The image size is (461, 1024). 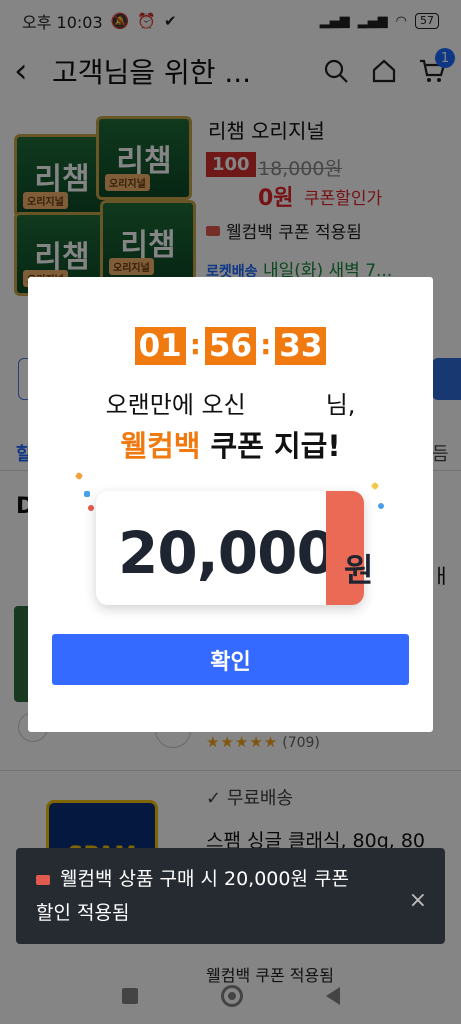 What do you see at coordinates (160, 346) in the screenshot?
I see `timer-hours: 01` at bounding box center [160, 346].